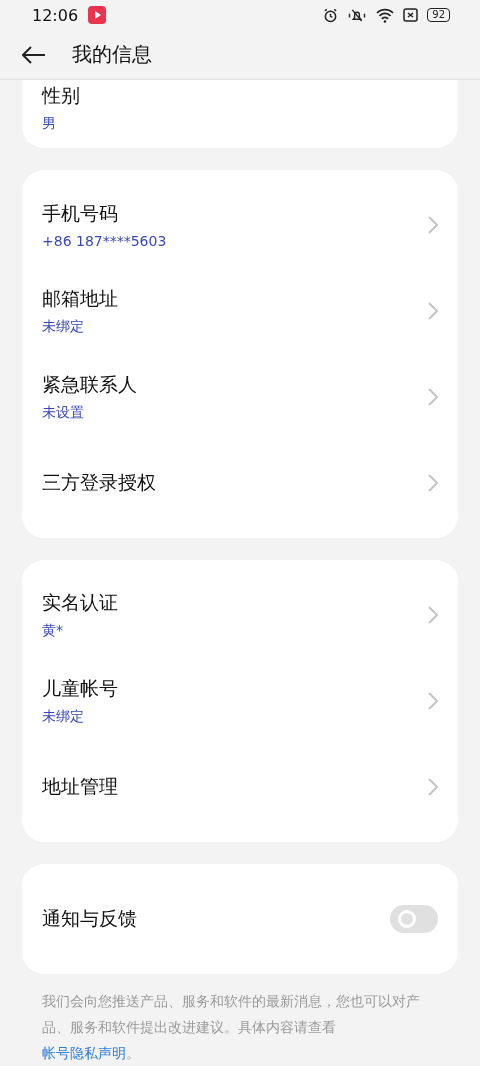 This screenshot has width=480, height=1066. What do you see at coordinates (235, 299) in the screenshot?
I see `item-title: 邮箱地址` at bounding box center [235, 299].